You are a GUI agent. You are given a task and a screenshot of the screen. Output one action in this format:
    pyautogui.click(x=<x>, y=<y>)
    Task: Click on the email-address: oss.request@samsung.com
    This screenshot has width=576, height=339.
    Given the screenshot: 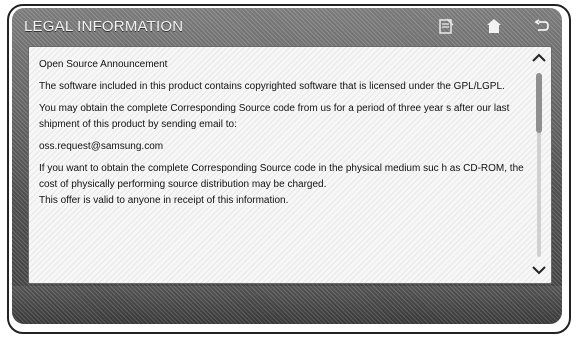 What is the action you would take?
    pyautogui.click(x=101, y=146)
    